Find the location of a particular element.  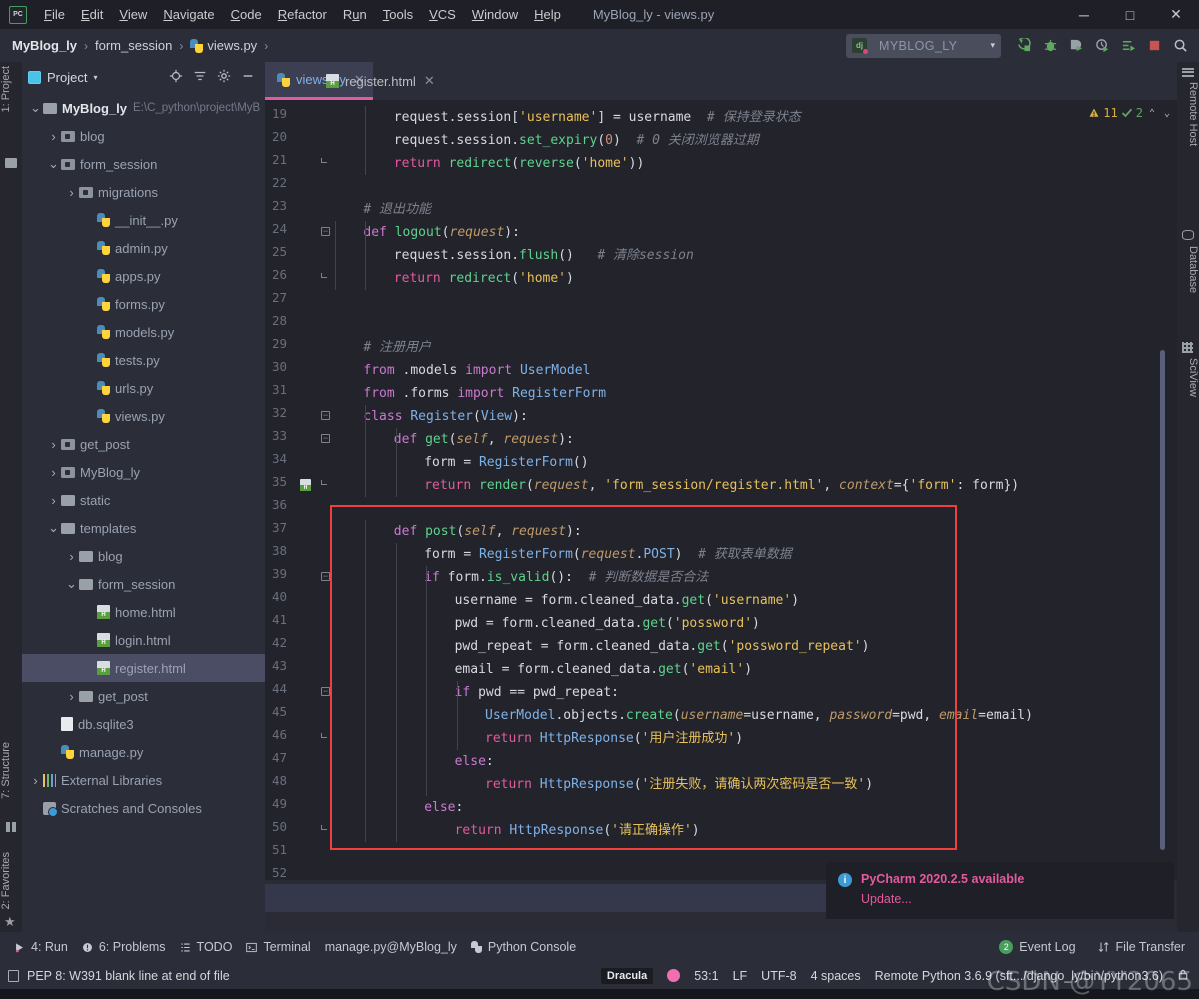

tool-button-structure: 7: Structure is located at coordinates (11, 770).